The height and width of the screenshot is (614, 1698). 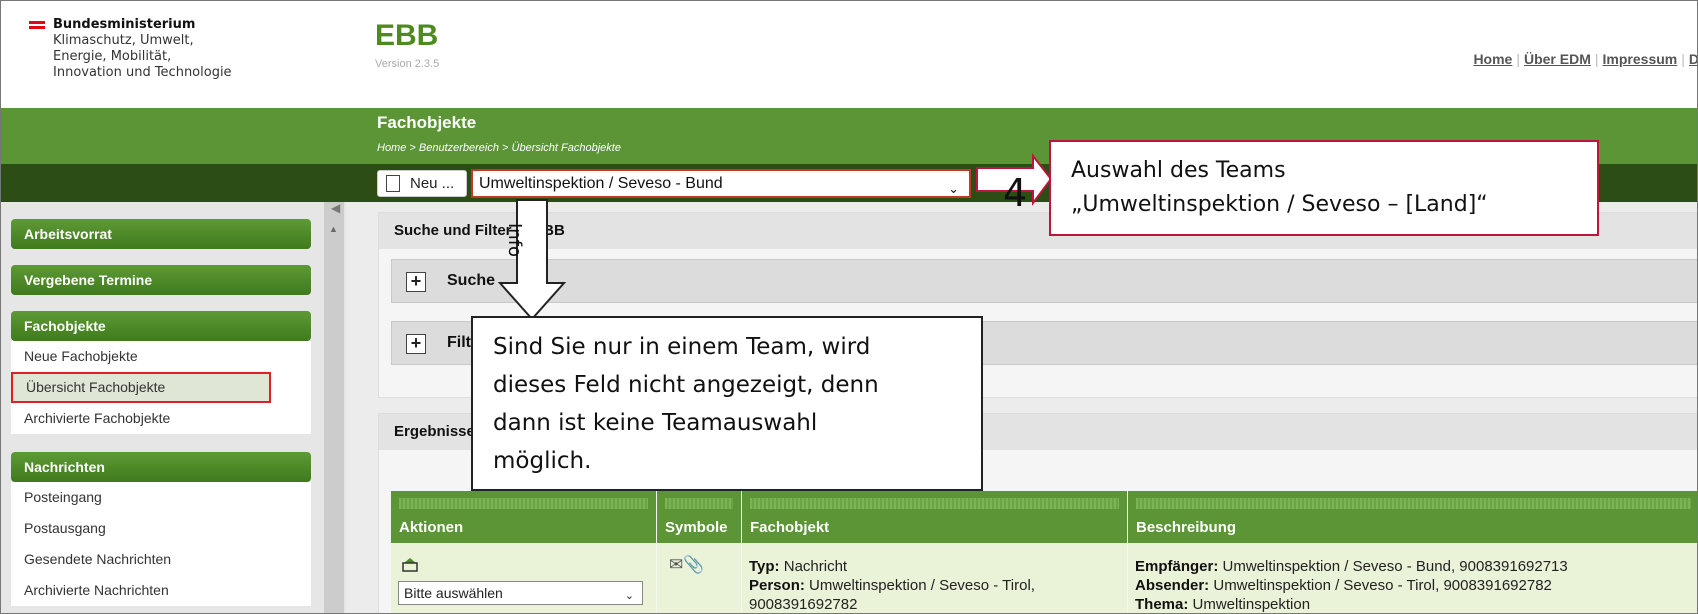 What do you see at coordinates (655, 423) in the screenshot?
I see `info-callout-line: dann ist keine Teamauswahl` at bounding box center [655, 423].